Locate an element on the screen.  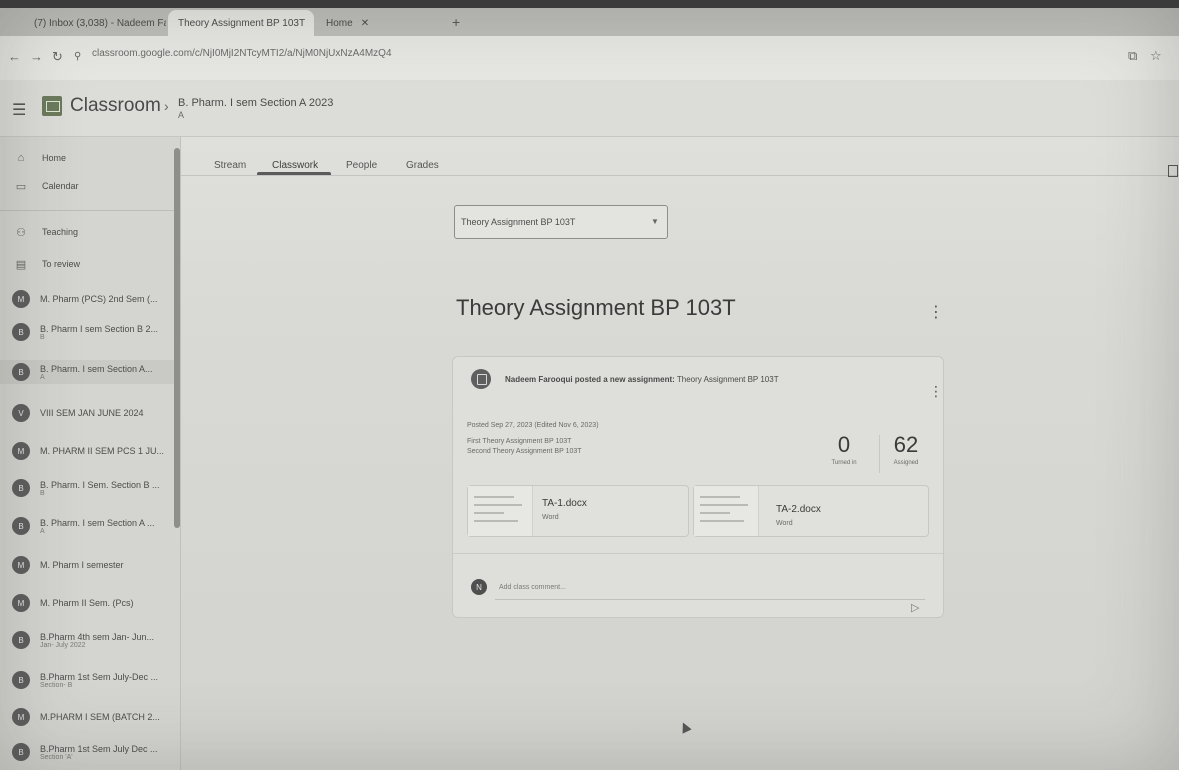
sidebar-class-item: B B. Pharm. I sem Section A ... A is located at coordinates (87, 526).